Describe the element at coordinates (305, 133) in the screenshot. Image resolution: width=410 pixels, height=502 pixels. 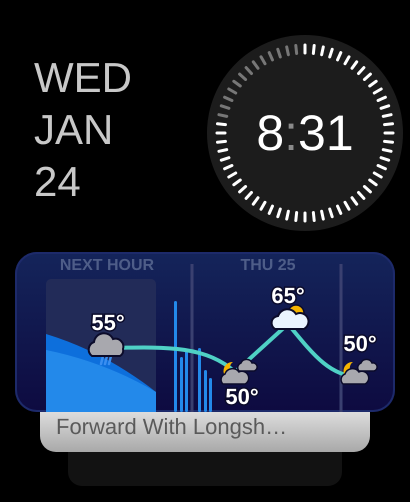
I see `time-label: 8:31` at that location.